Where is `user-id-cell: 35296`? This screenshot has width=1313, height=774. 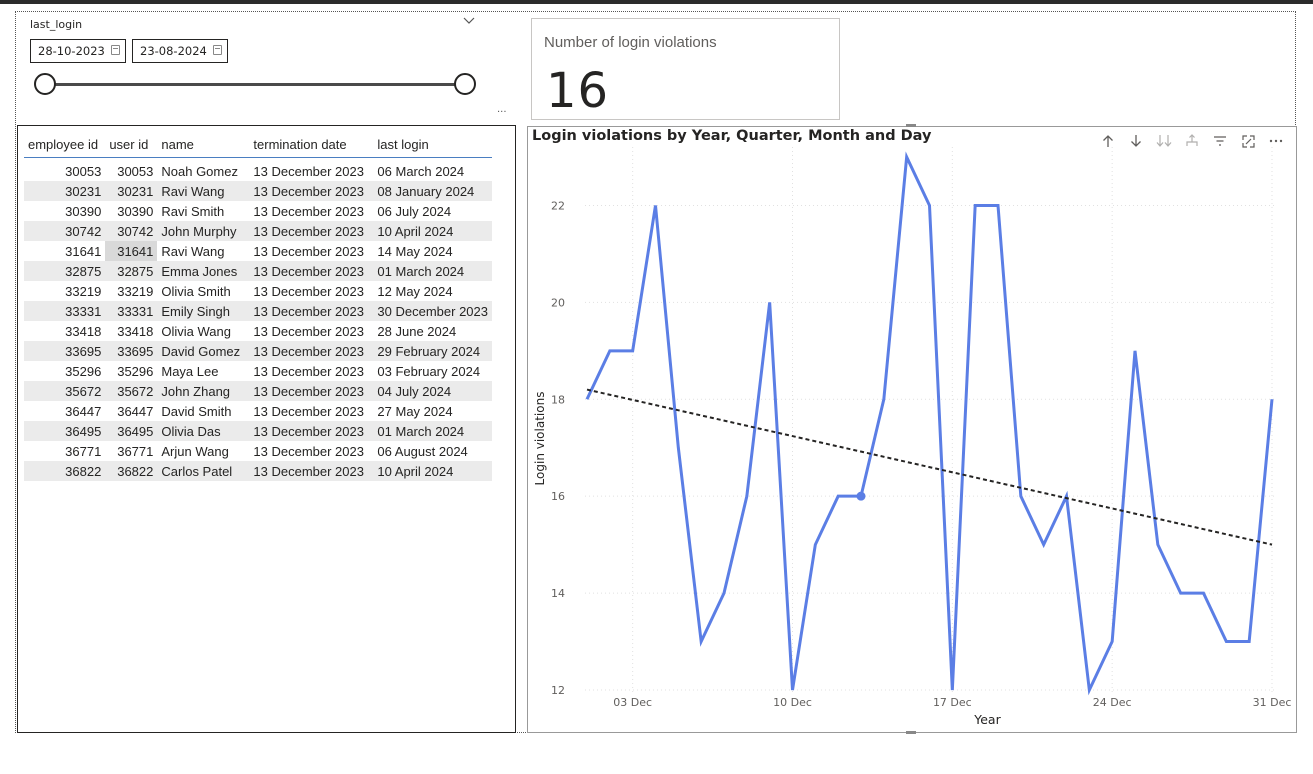 user-id-cell: 35296 is located at coordinates (135, 371).